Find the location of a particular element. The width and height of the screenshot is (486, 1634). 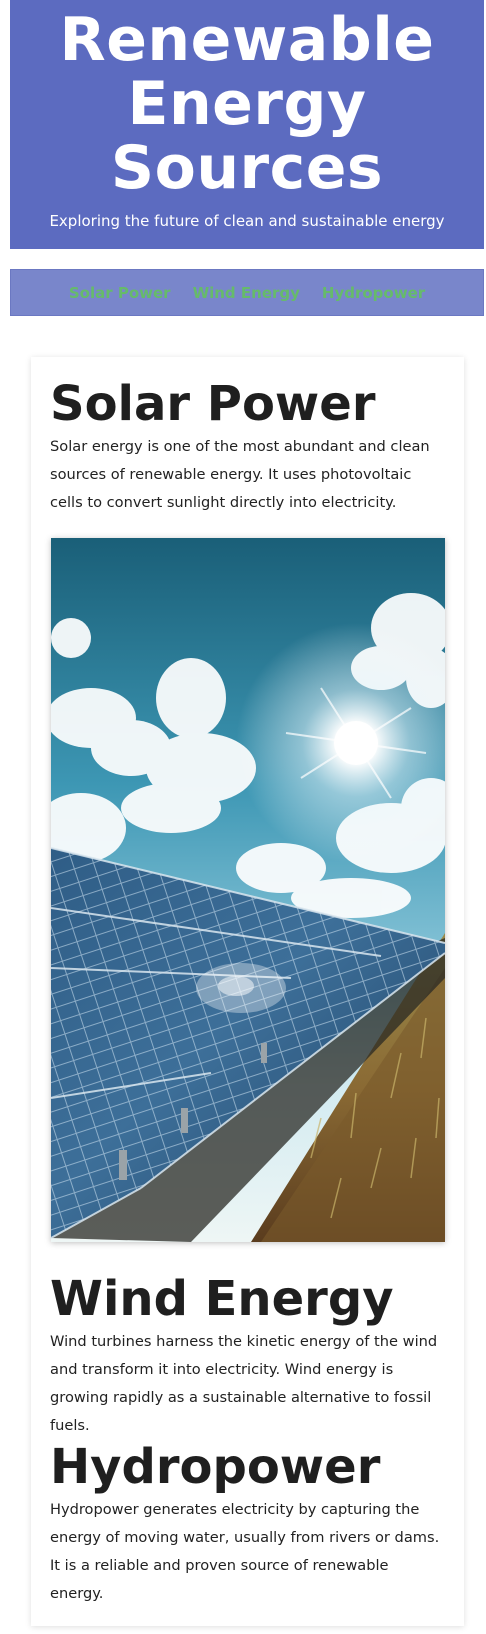

page-title: Renewable Energy Sources is located at coordinates (247, 104).